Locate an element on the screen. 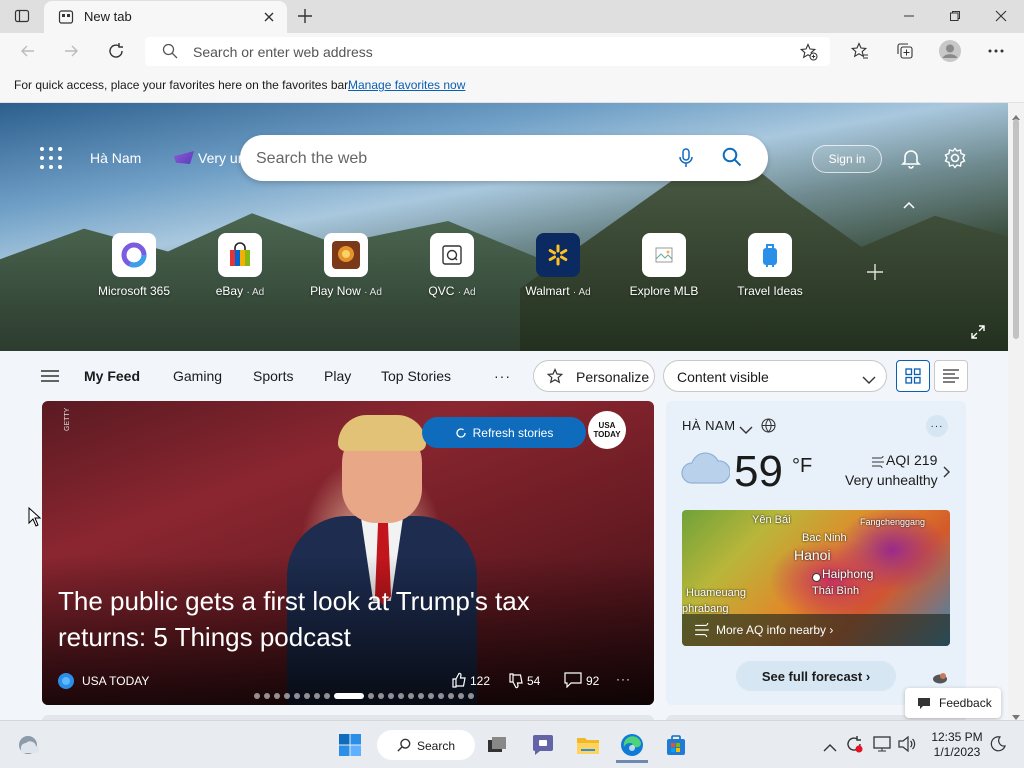 This screenshot has width=1024, height=768. more-aq-info-link: More AQ info nearby › is located at coordinates (816, 630).